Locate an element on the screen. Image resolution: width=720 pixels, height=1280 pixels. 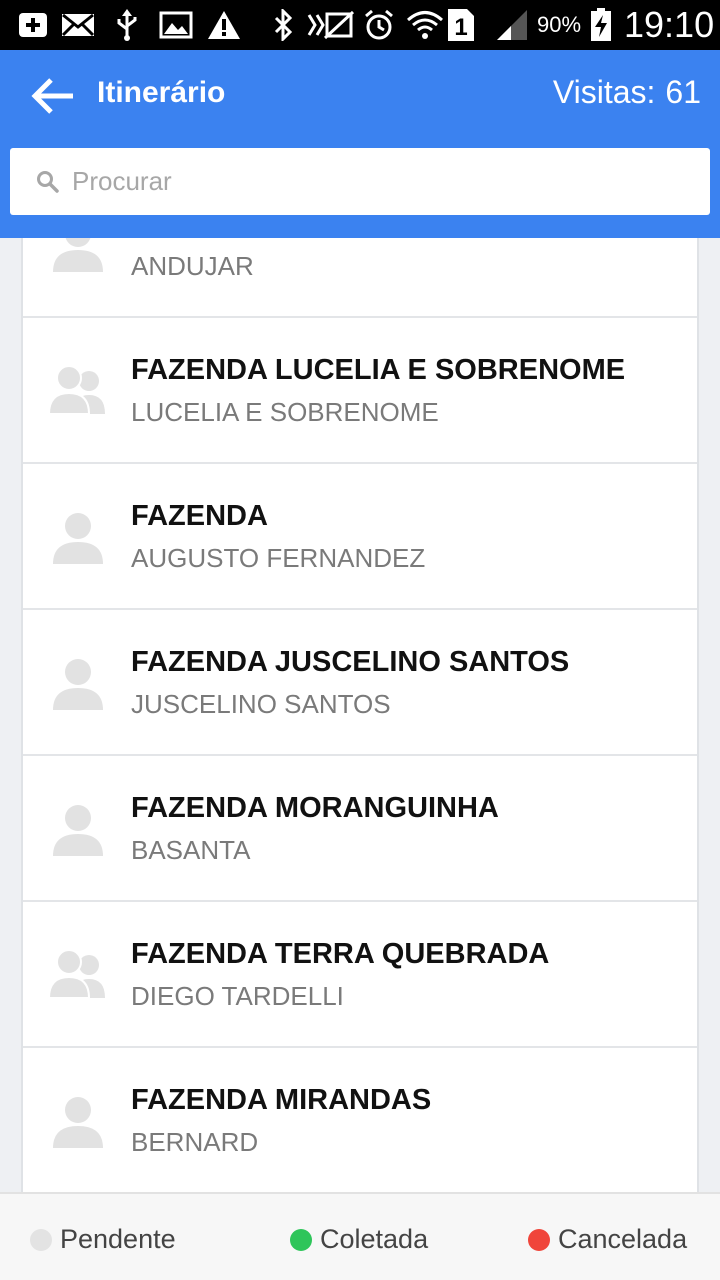
collected-dot is located at coordinates (301, 1239).